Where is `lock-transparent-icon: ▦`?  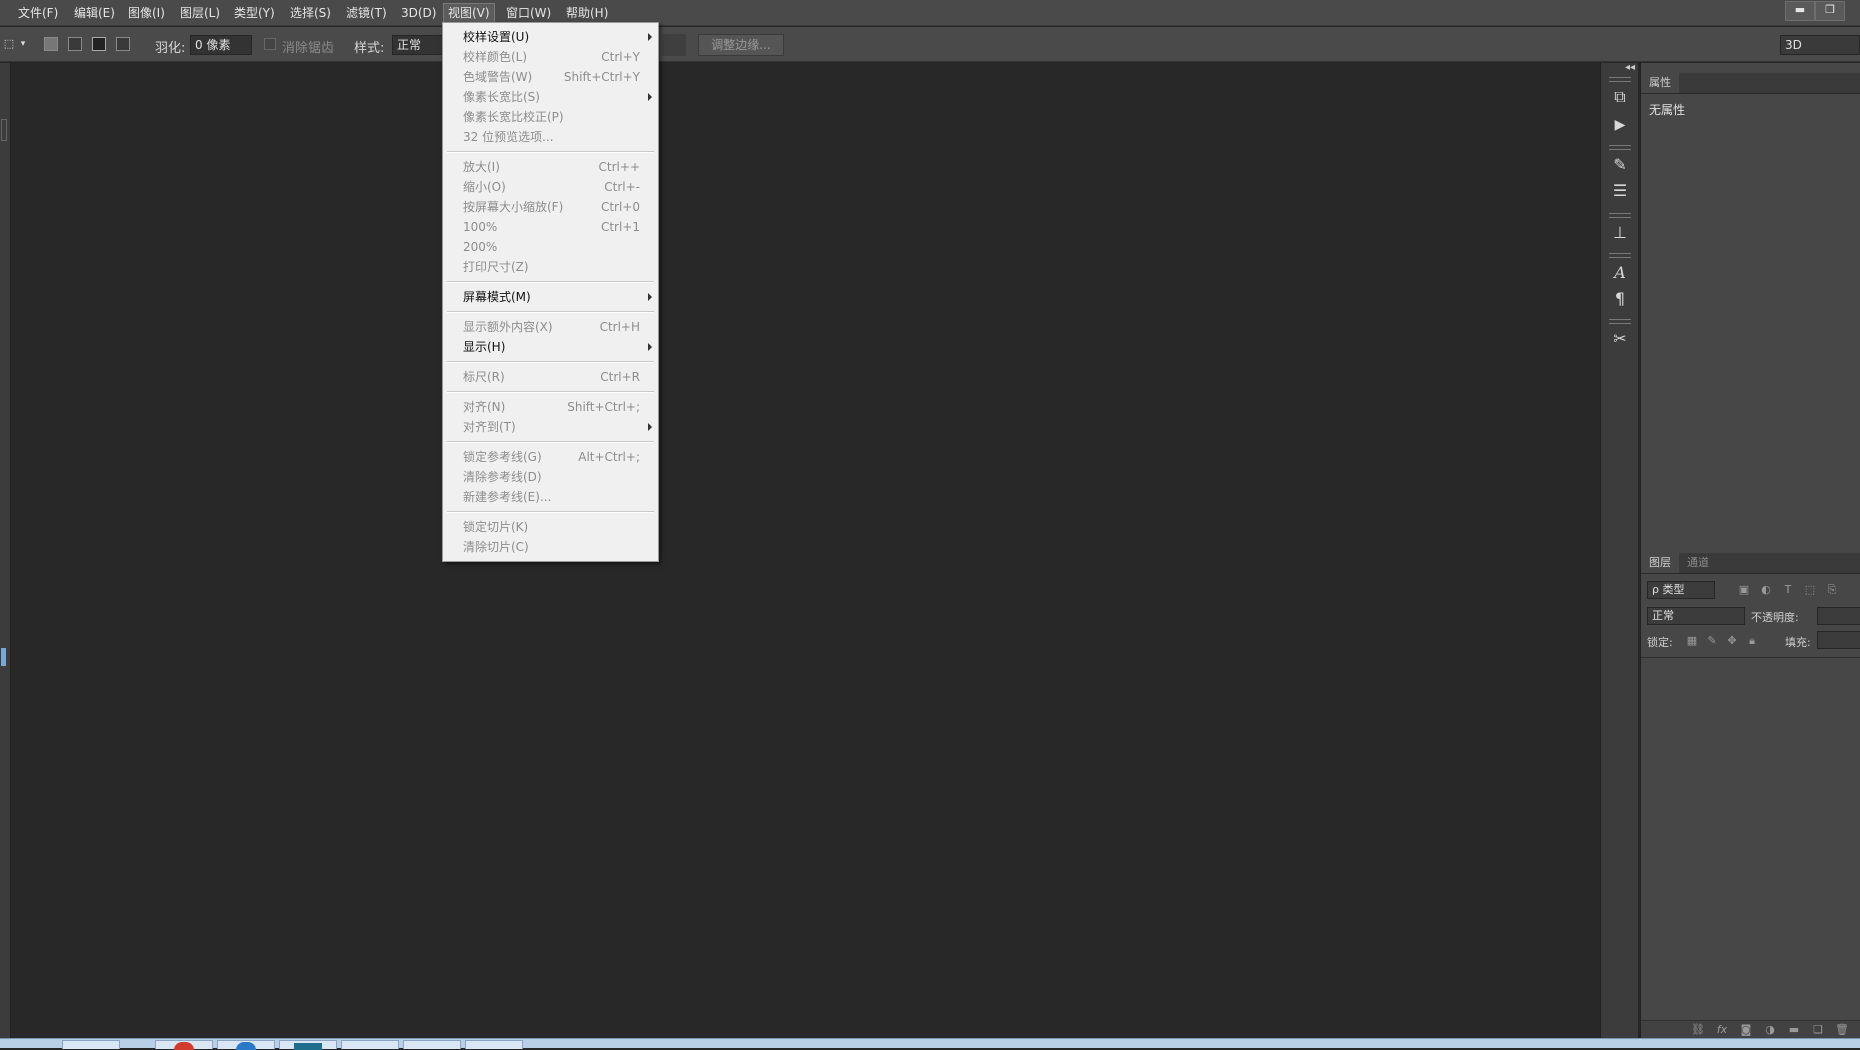
lock-transparent-icon: ▦ is located at coordinates (1692, 641).